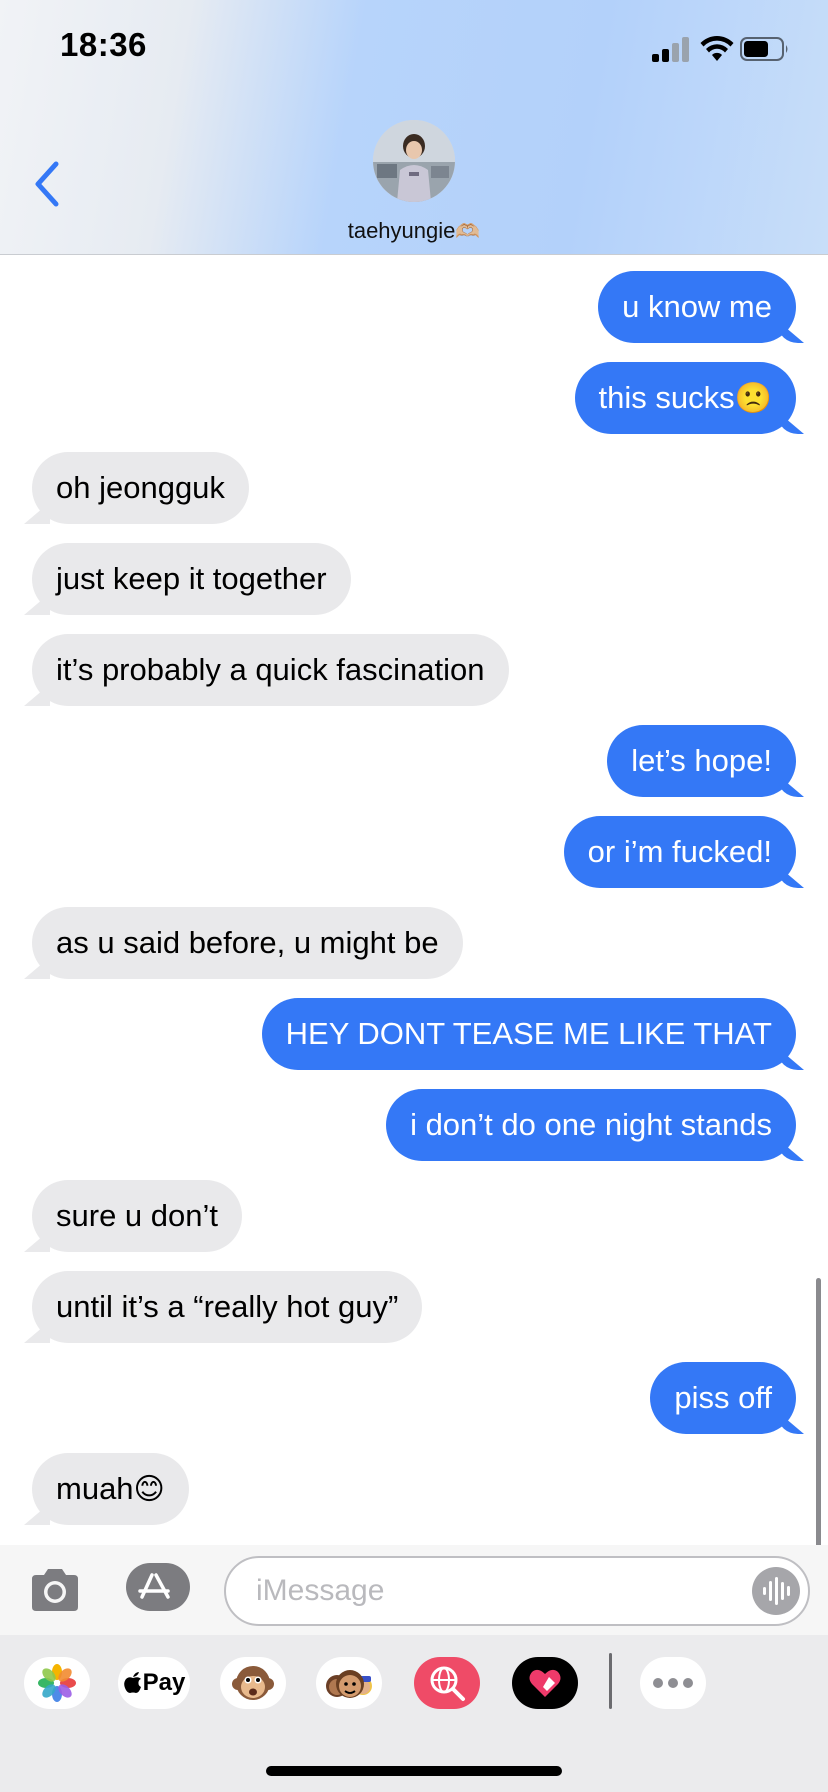 The width and height of the screenshot is (828, 1792). I want to click on memoji-icon, so click(349, 1684).